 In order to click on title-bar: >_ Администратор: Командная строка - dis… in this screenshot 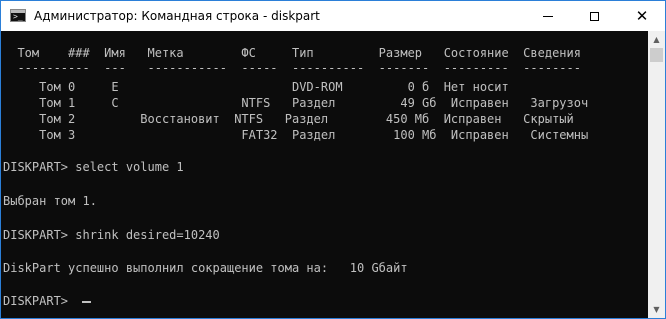, I will do `click(333, 16)`.